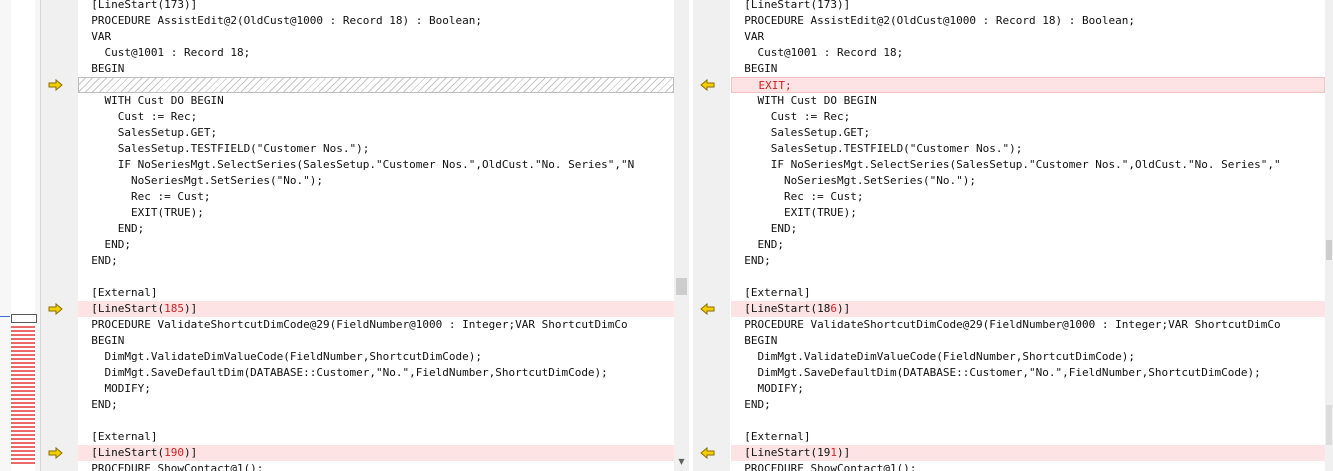 The height and width of the screenshot is (471, 1333). I want to click on code-line: SalesSetup.TESTFIELD("Customer Nos.");, so click(224, 148).